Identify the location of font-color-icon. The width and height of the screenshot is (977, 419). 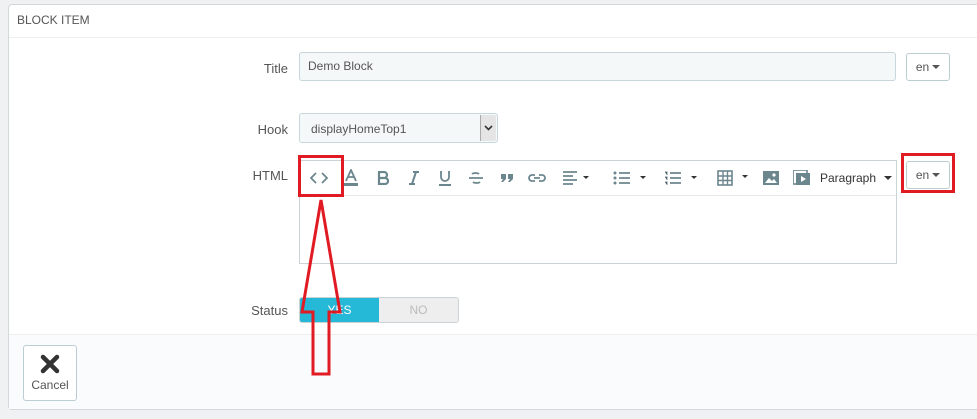
(351, 178).